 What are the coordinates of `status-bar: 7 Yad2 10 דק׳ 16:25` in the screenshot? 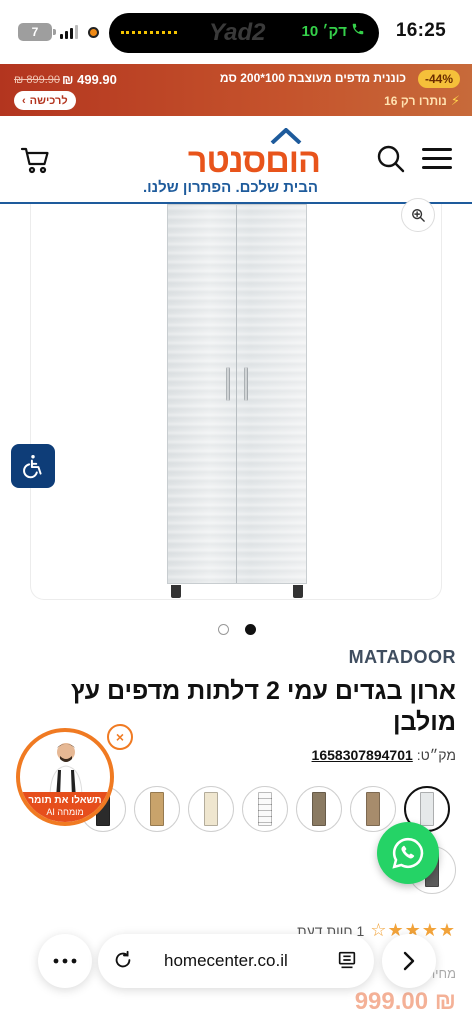 It's located at (236, 32).